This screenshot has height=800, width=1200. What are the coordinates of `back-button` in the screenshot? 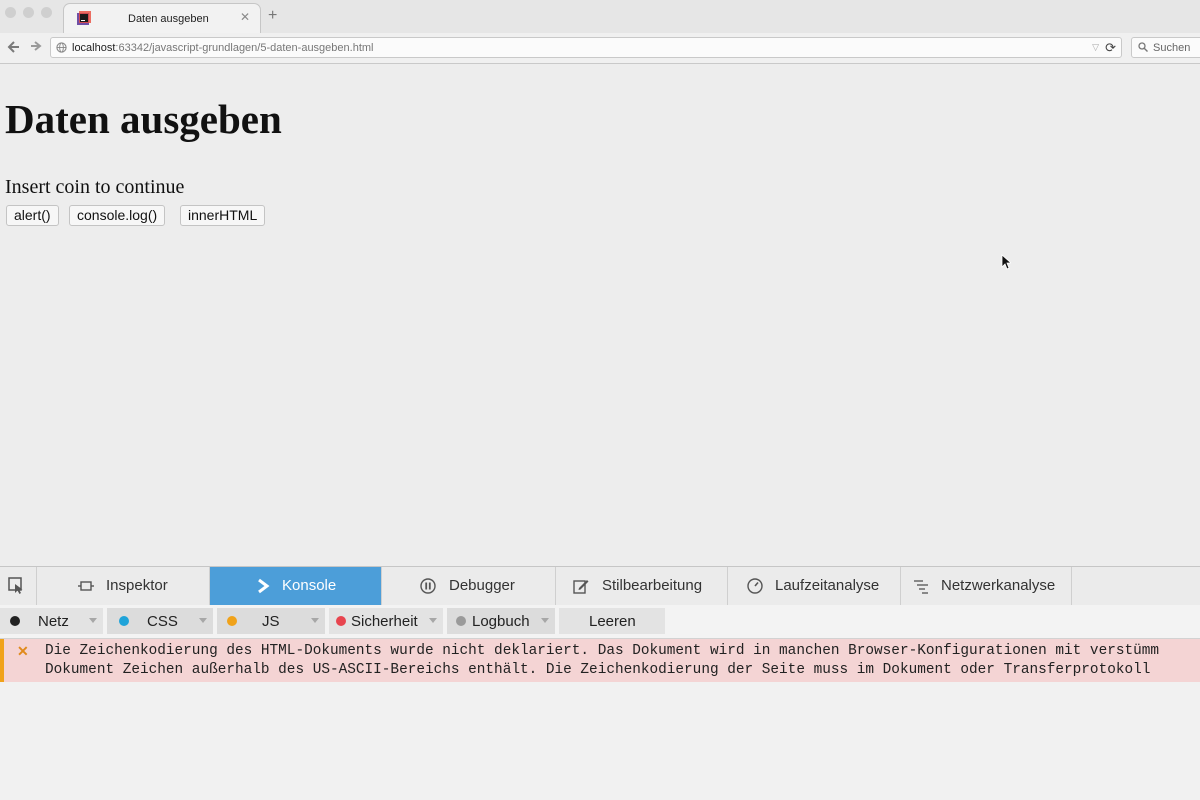 It's located at (13, 48).